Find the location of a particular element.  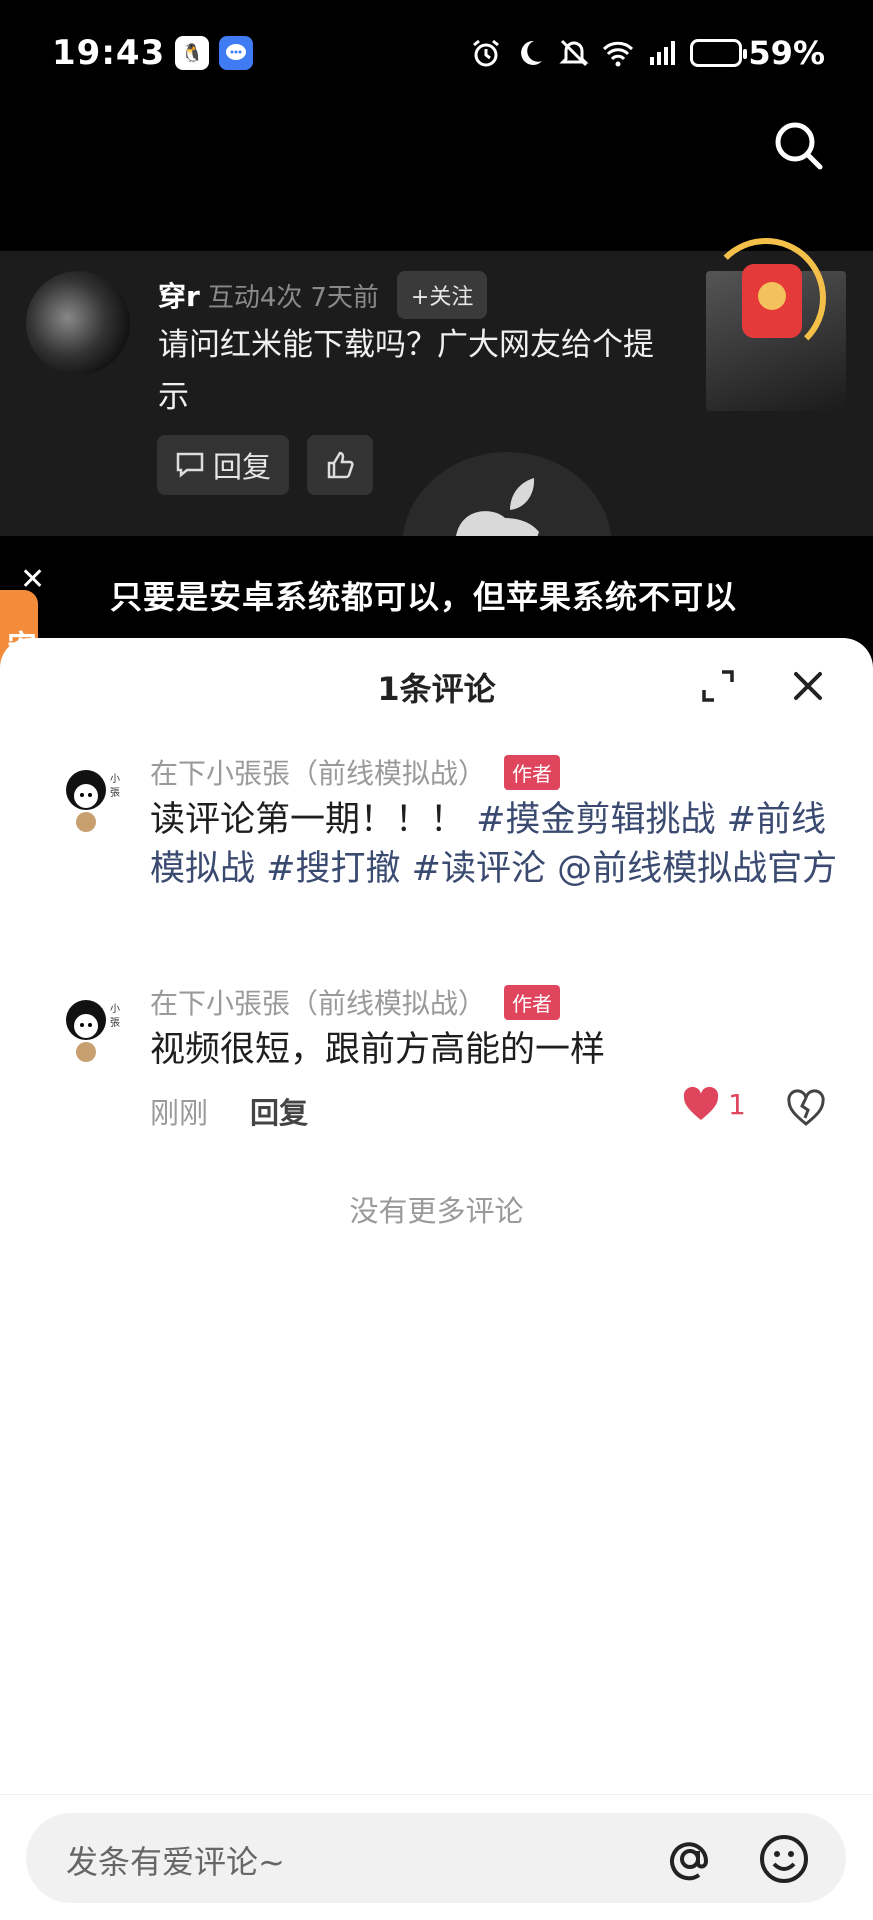

red-packet-widget is located at coordinates (766, 298).